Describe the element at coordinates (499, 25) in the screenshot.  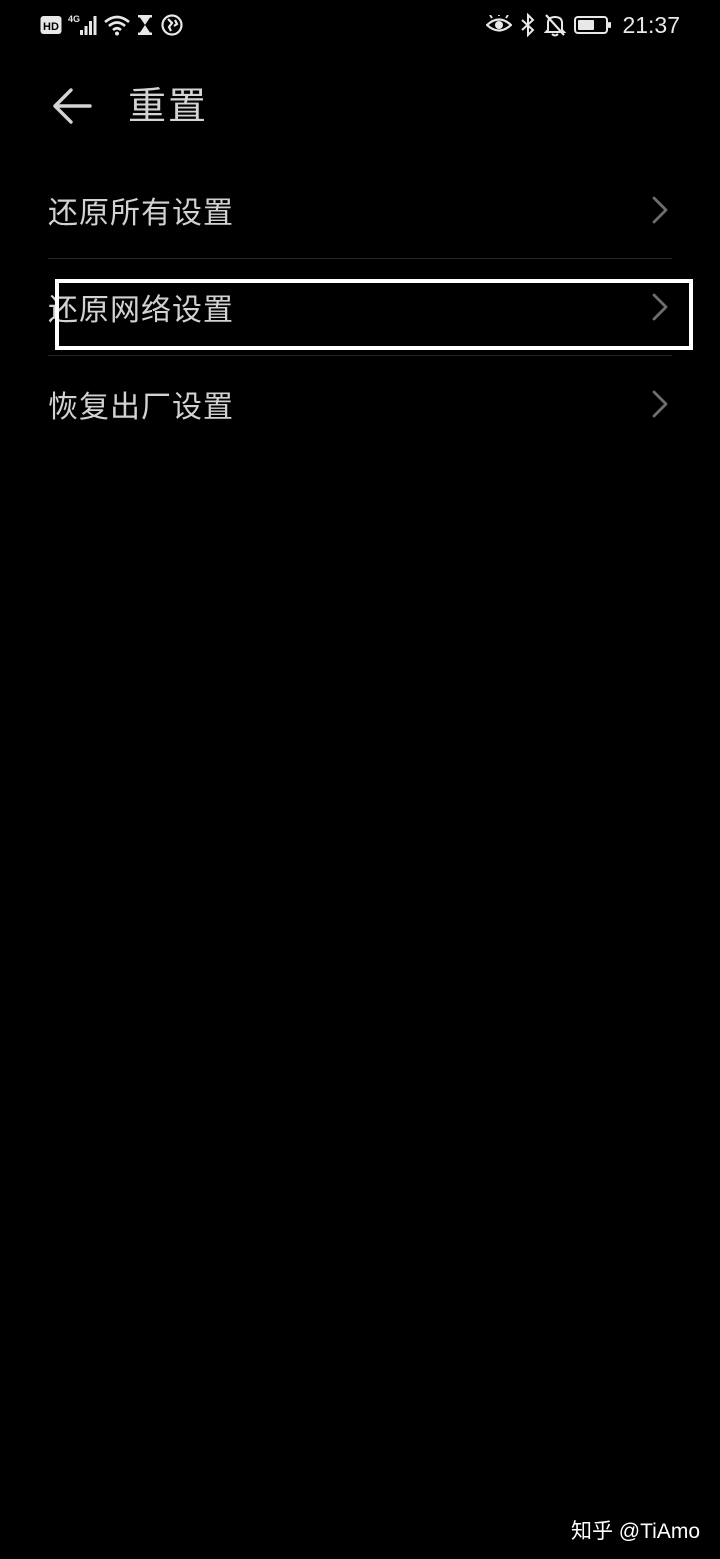
I see `eye-comfort-icon` at that location.